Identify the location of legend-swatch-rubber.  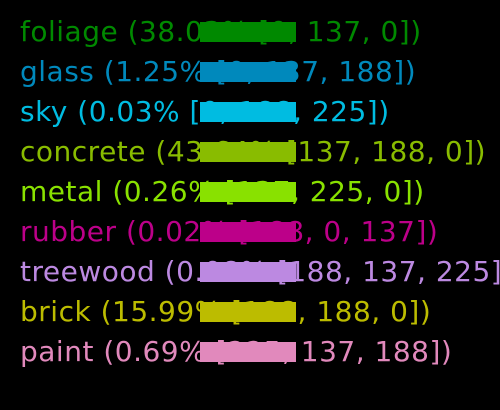
(248, 232).